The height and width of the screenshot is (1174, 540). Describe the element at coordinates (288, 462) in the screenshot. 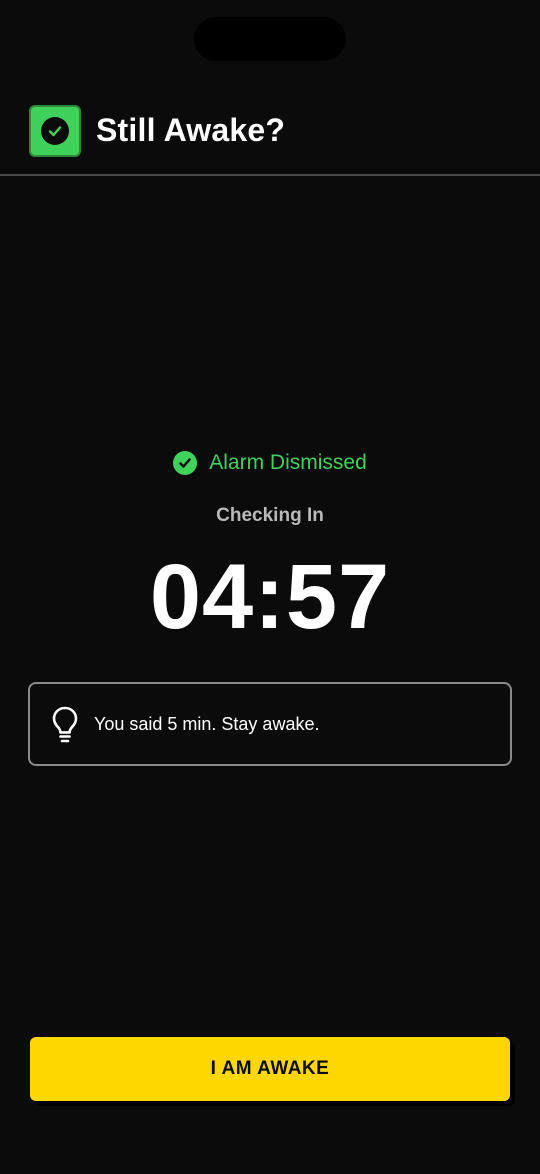

I see `status-text: Alarm Dismissed` at that location.